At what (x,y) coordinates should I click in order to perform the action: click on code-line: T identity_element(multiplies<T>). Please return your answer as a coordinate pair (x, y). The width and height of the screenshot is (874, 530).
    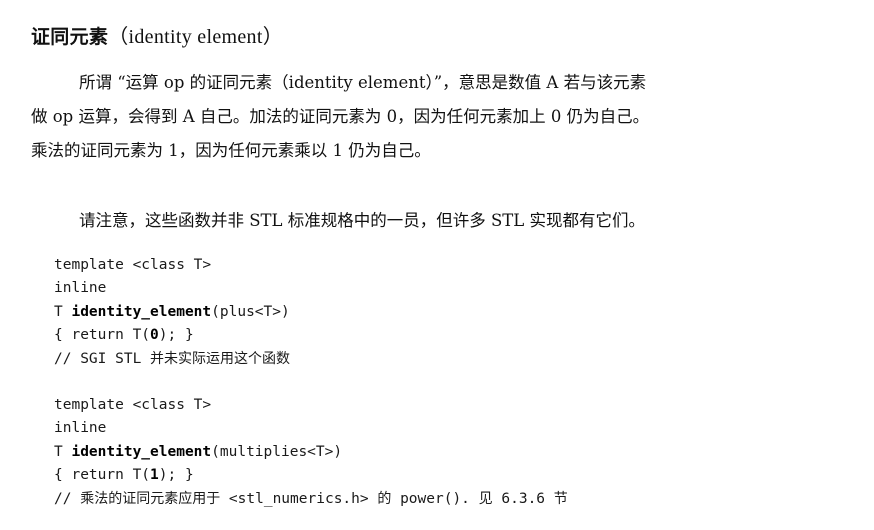
    Looking at the image, I should click on (311, 452).